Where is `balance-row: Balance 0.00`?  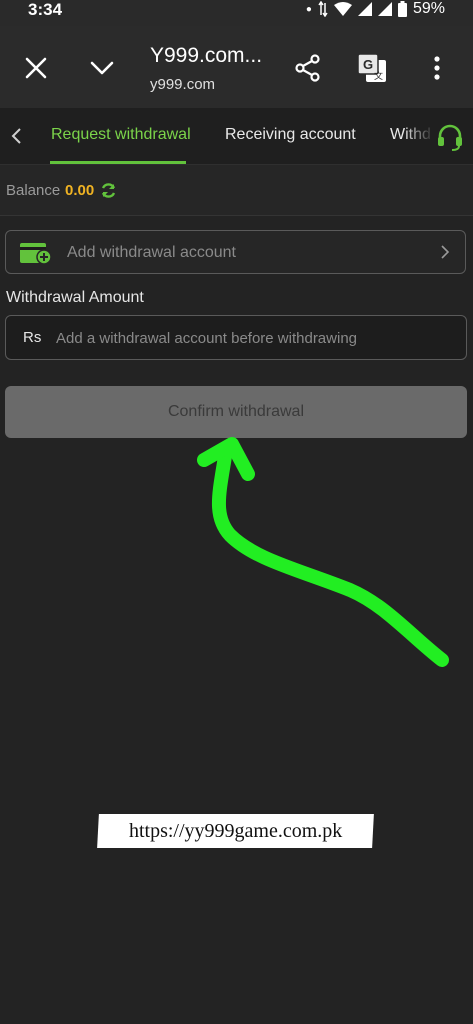
balance-row: Balance 0.00 is located at coordinates (236, 190).